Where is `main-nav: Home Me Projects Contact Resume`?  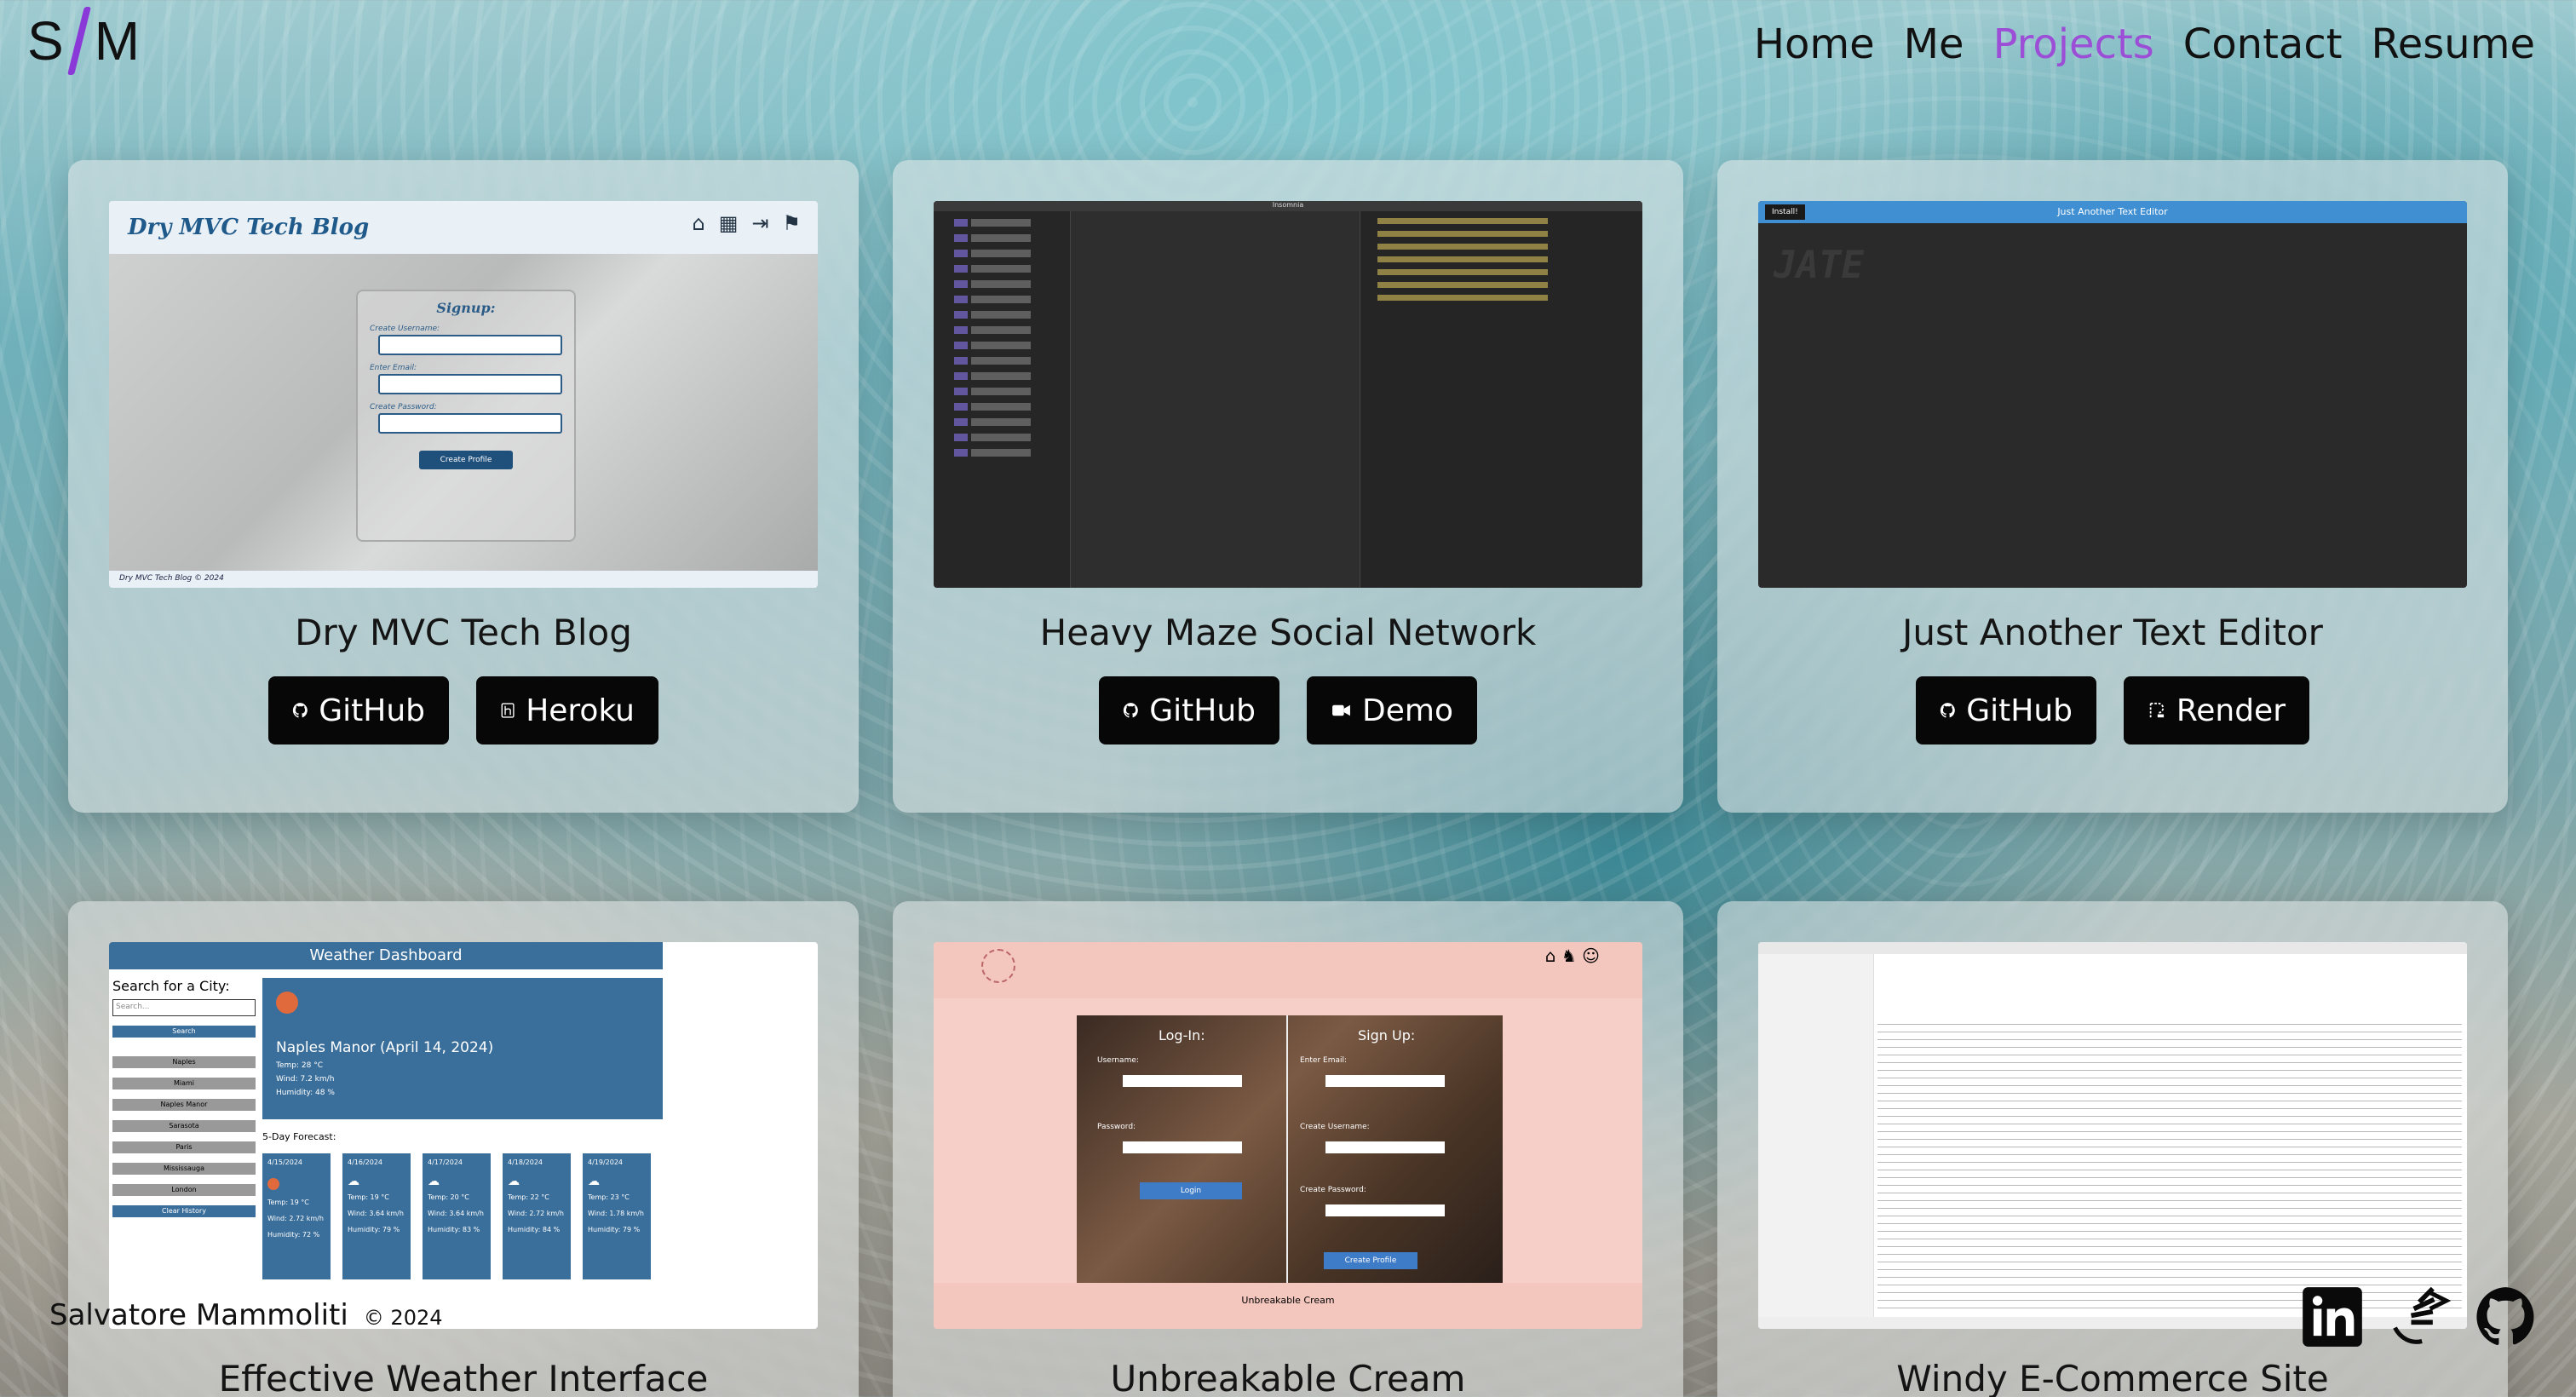 main-nav: Home Me Projects Contact Resume is located at coordinates (2144, 44).